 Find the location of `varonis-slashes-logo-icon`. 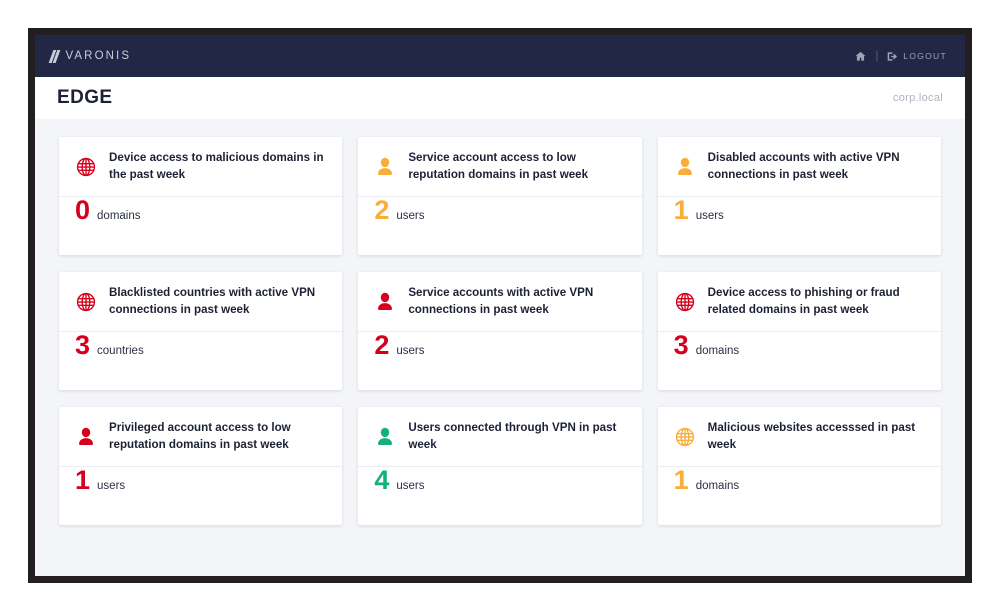

varonis-slashes-logo-icon is located at coordinates (54, 56).